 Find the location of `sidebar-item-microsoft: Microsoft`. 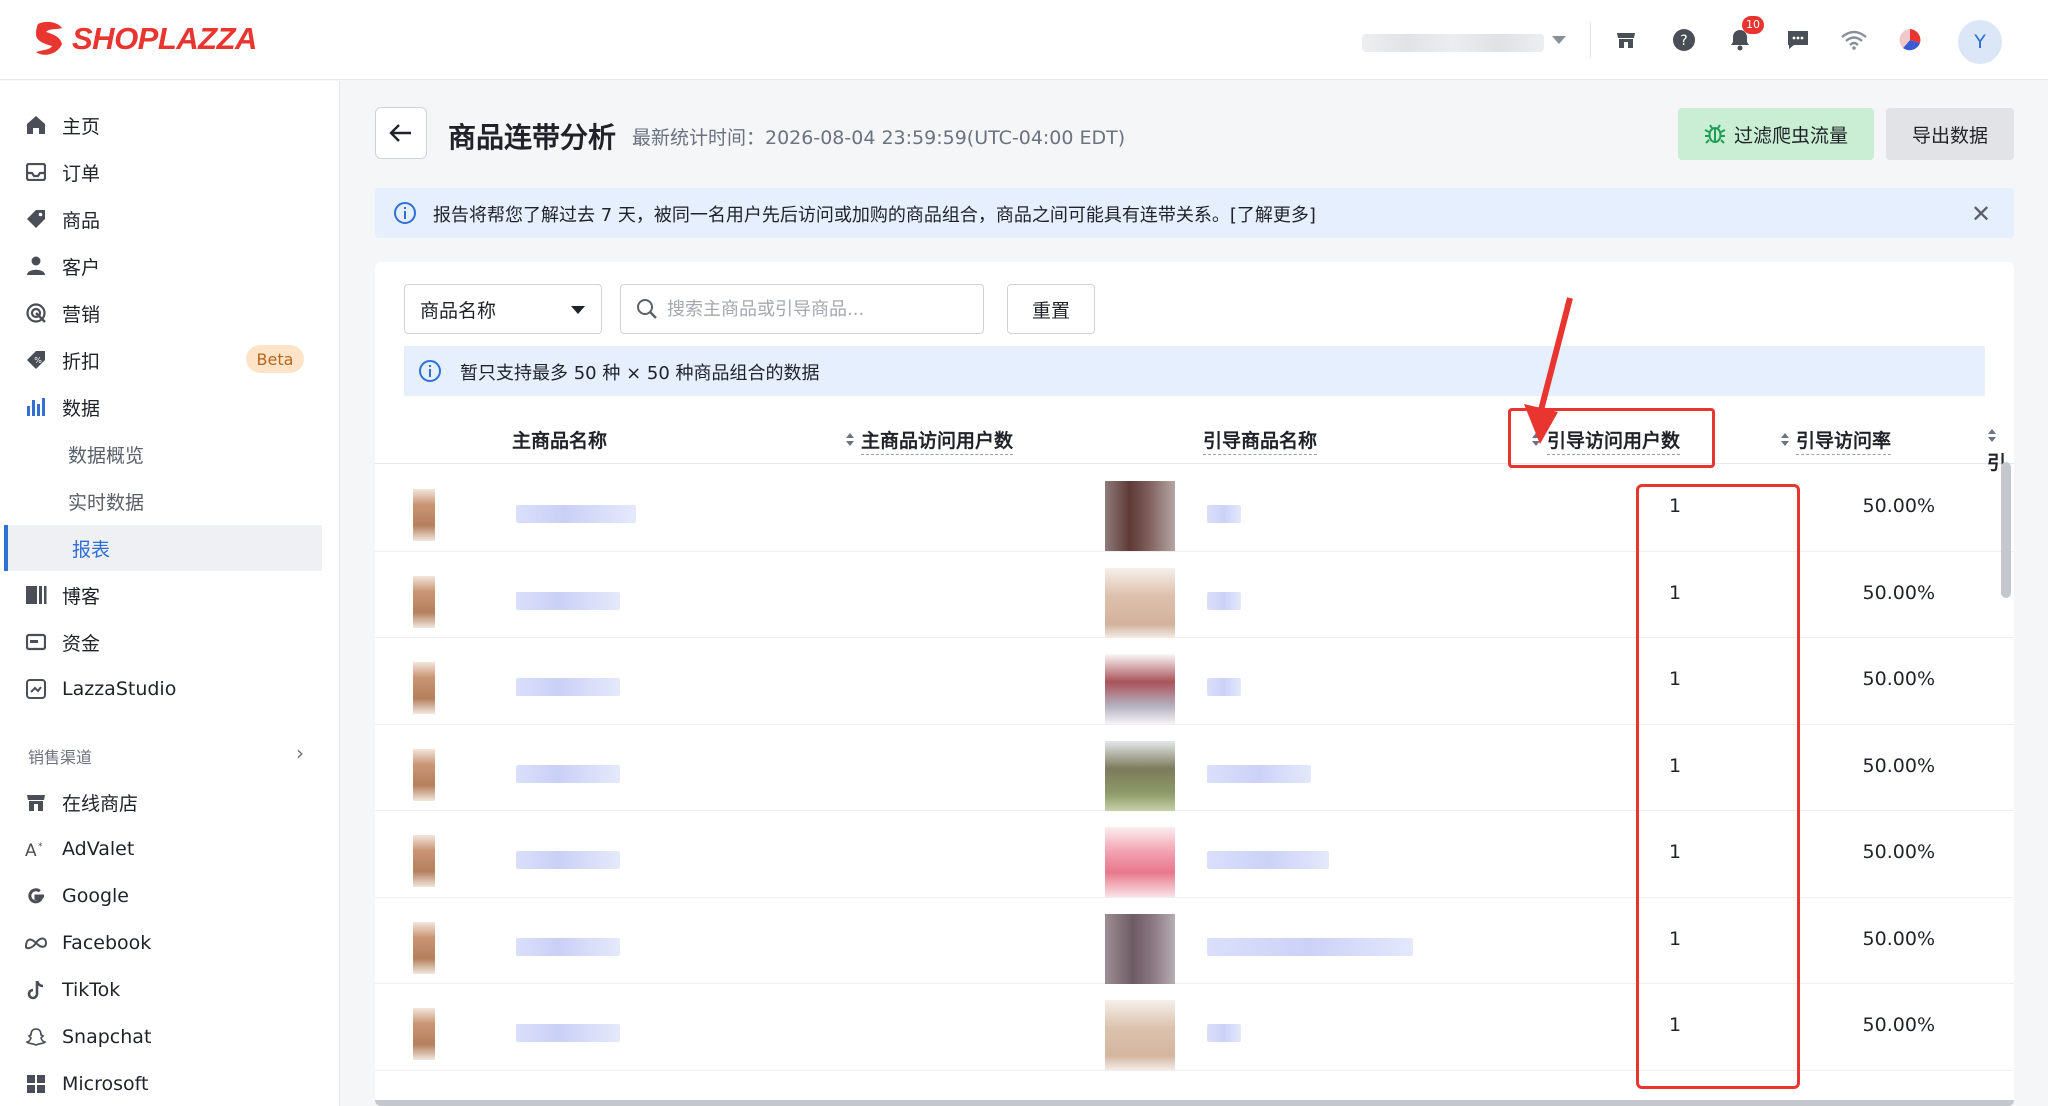

sidebar-item-microsoft: Microsoft is located at coordinates (174, 1084).